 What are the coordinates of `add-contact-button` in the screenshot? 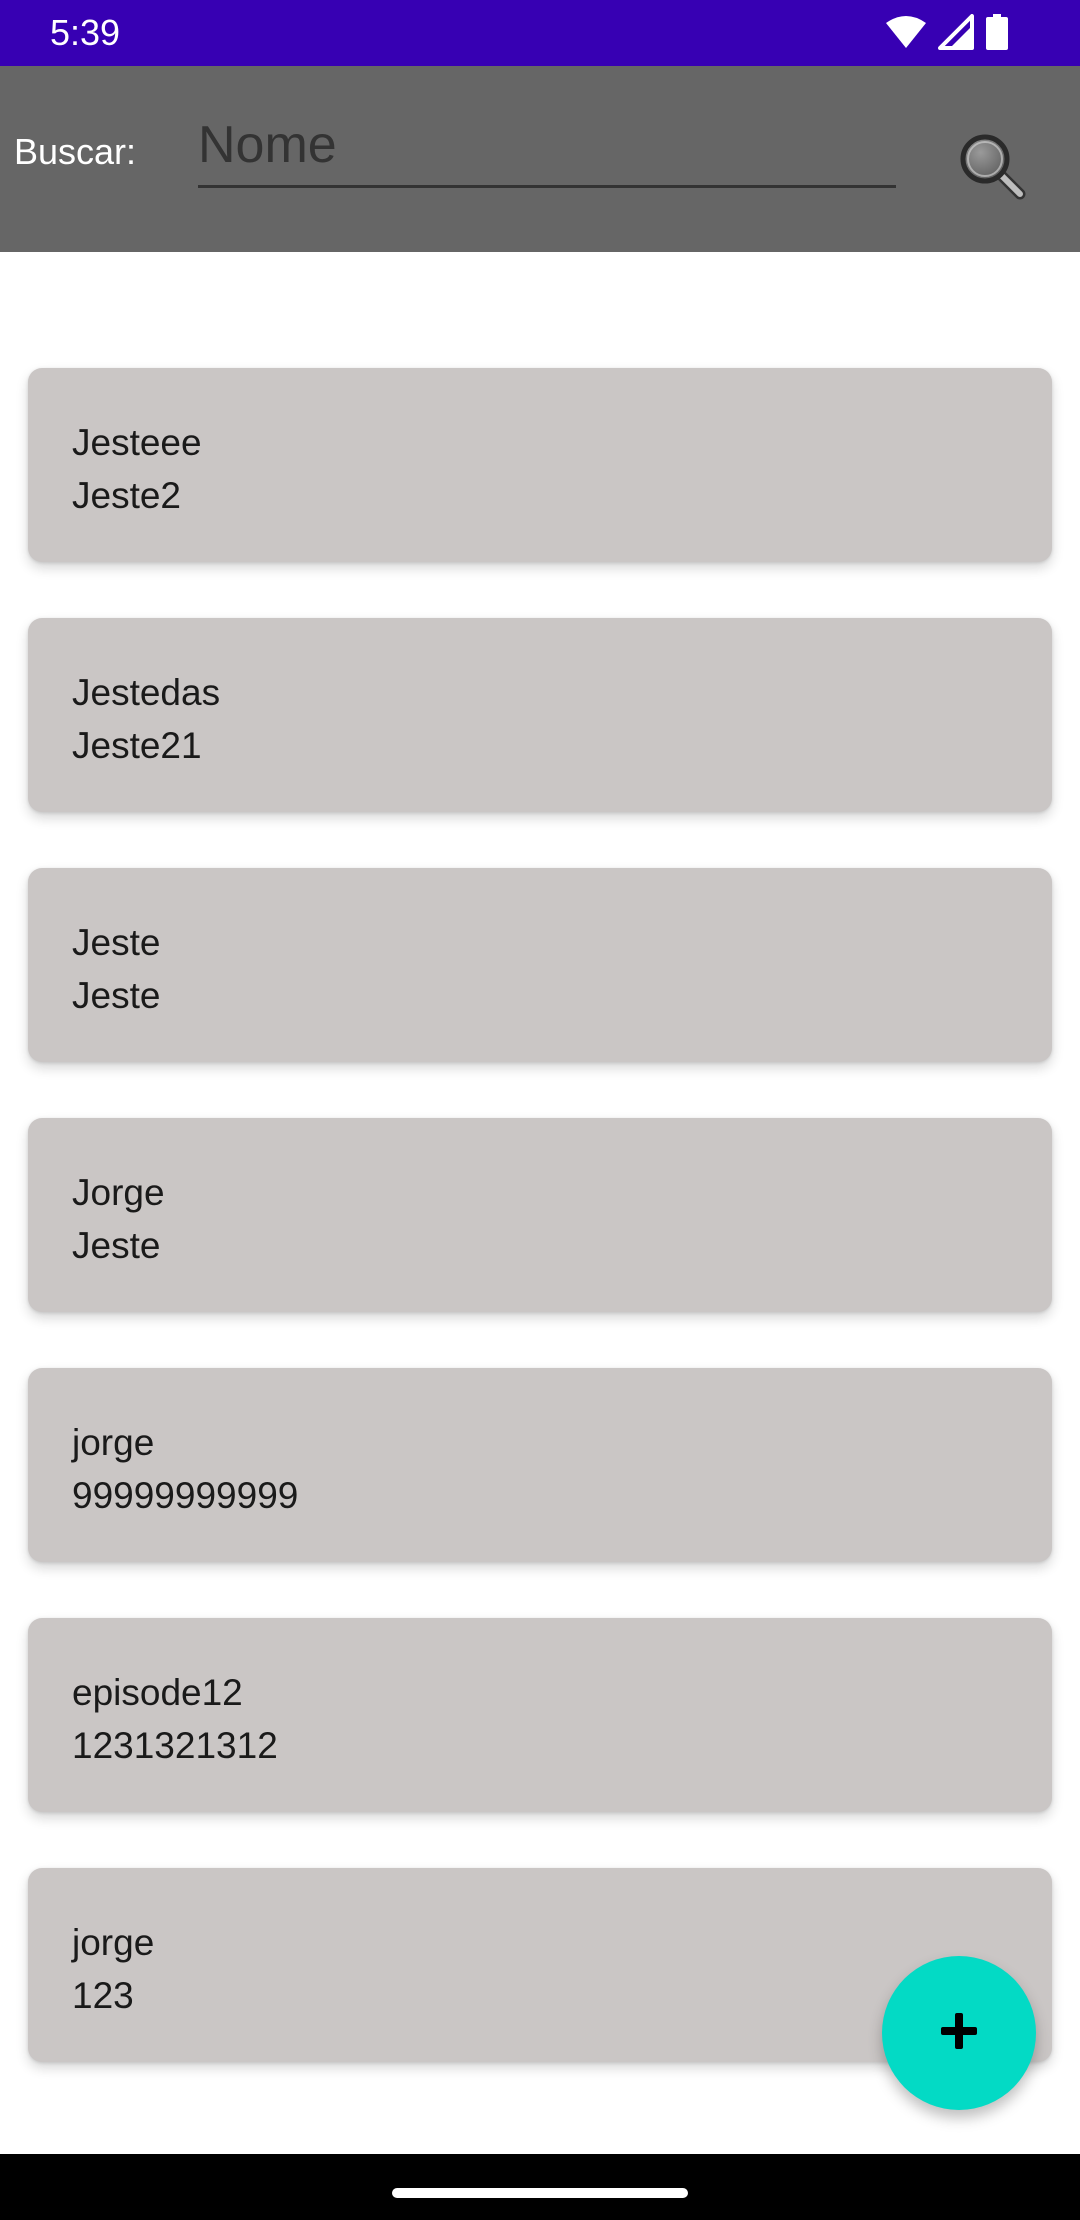 It's located at (959, 2033).